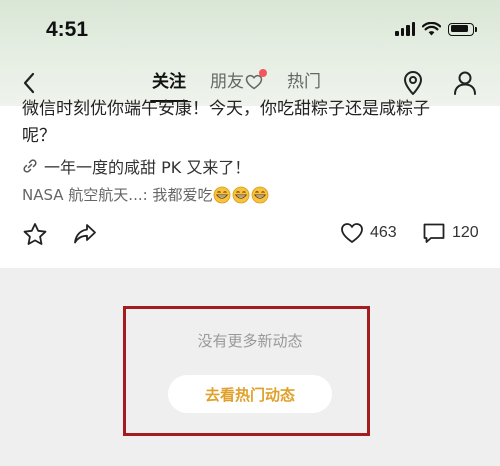 The width and height of the screenshot is (500, 466). I want to click on comment-bubble-icon, so click(434, 233).